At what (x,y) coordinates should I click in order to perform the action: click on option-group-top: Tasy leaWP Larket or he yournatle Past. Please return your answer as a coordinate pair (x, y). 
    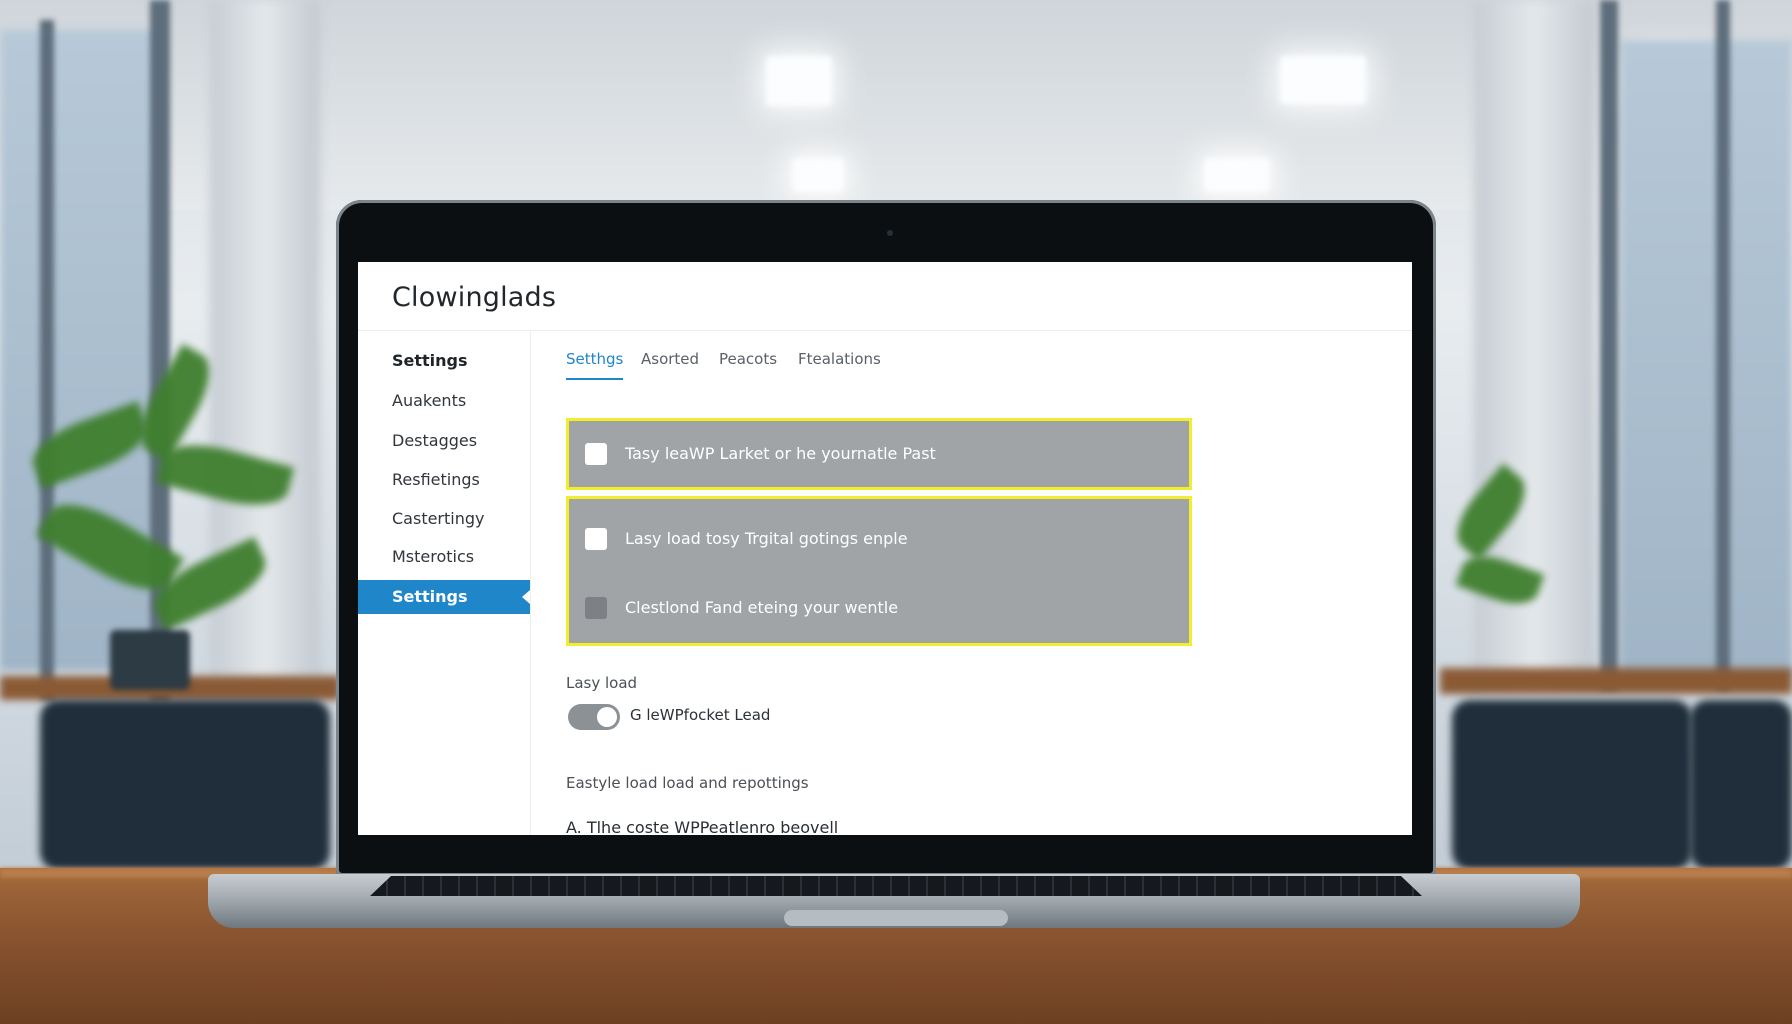
    Looking at the image, I should click on (879, 454).